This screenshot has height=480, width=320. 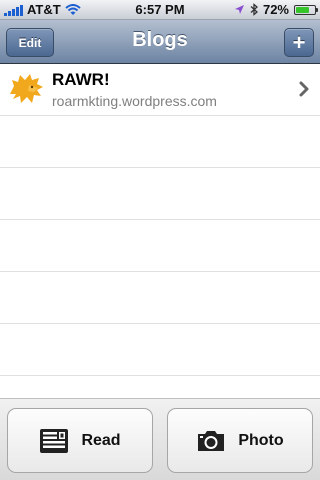 What do you see at coordinates (299, 42) in the screenshot?
I see `add-blog-button: +` at bounding box center [299, 42].